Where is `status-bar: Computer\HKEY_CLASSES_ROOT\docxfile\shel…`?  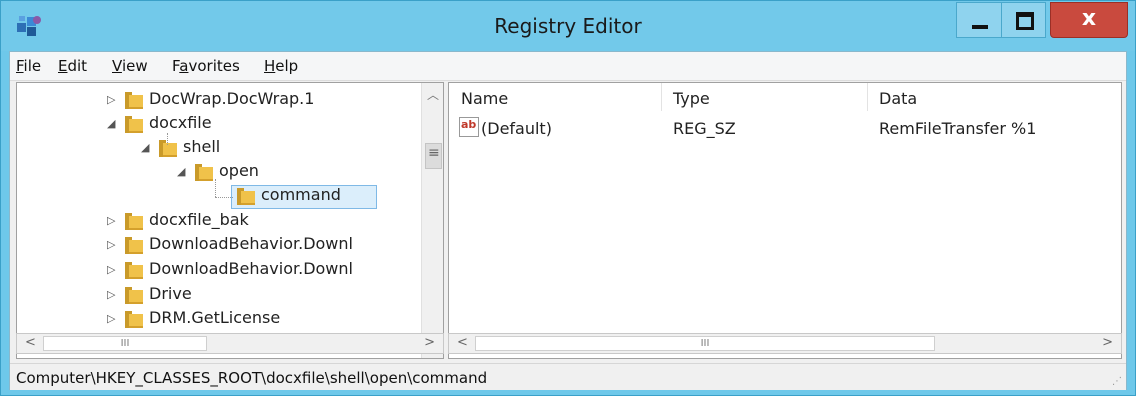
status-bar: Computer\HKEY_CLASSES_ROOT\docxfile\shel… is located at coordinates (568, 376).